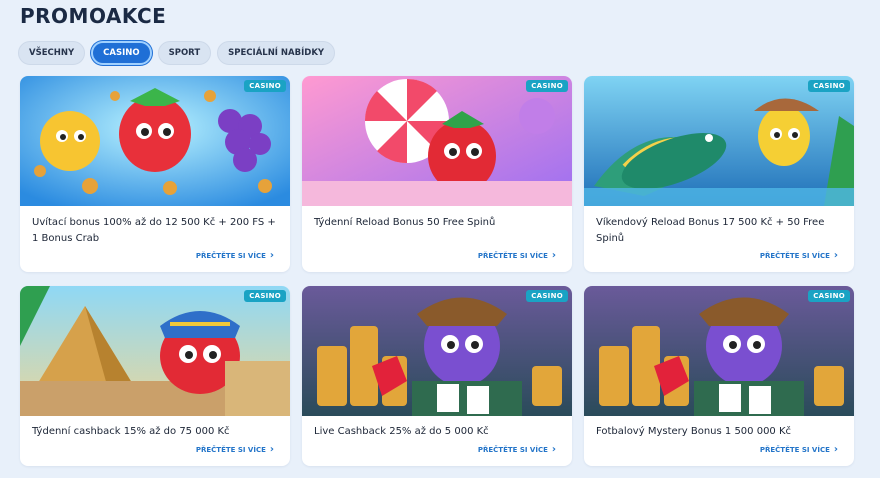 The width and height of the screenshot is (880, 478). I want to click on tab-casino: CASINO, so click(121, 53).